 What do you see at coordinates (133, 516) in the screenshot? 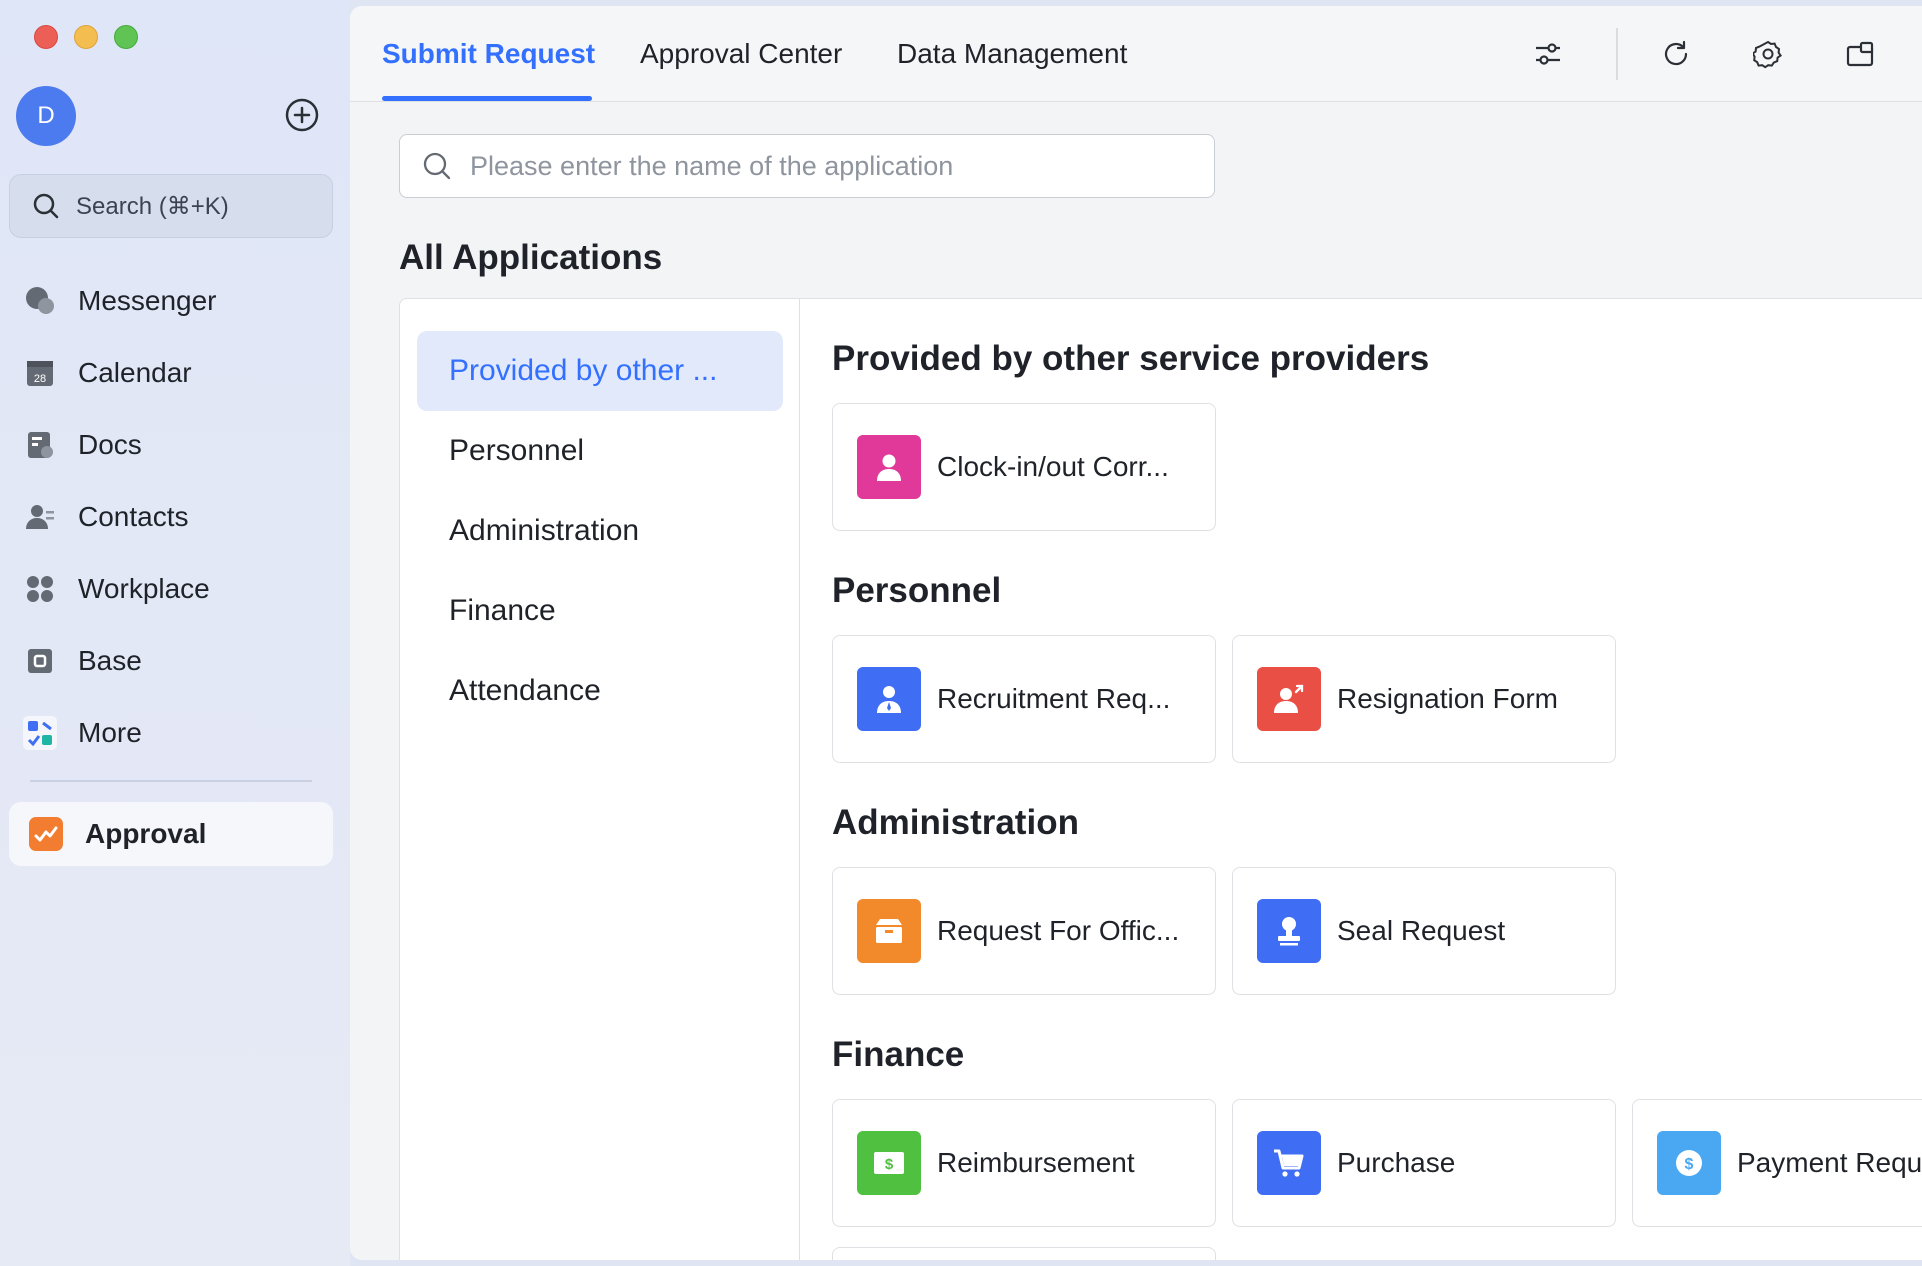
I see `sidebar-item-label: Contacts` at bounding box center [133, 516].